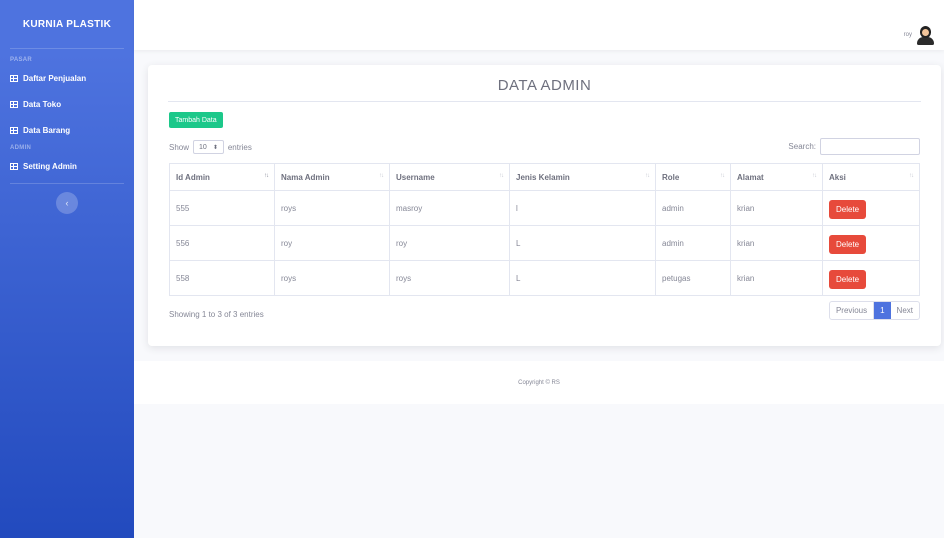  I want to click on table-row: 556 roy roy L admin krian Delete, so click(544, 243).